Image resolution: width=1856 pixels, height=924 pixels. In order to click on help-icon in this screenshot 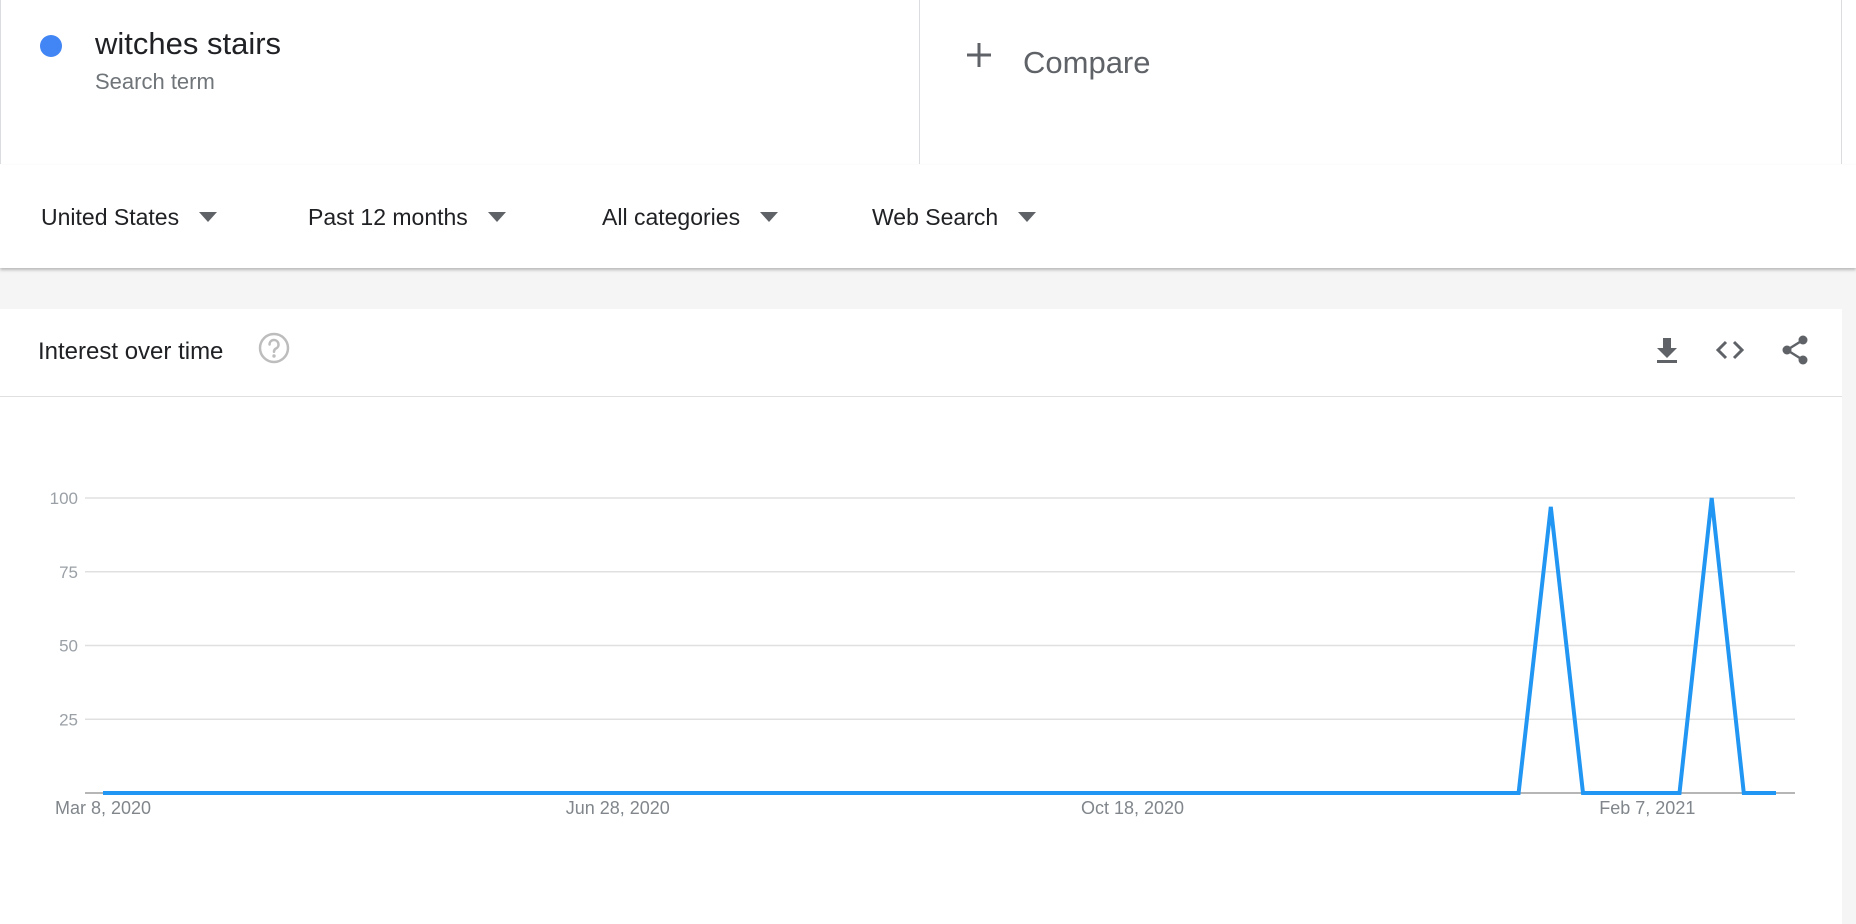, I will do `click(274, 348)`.